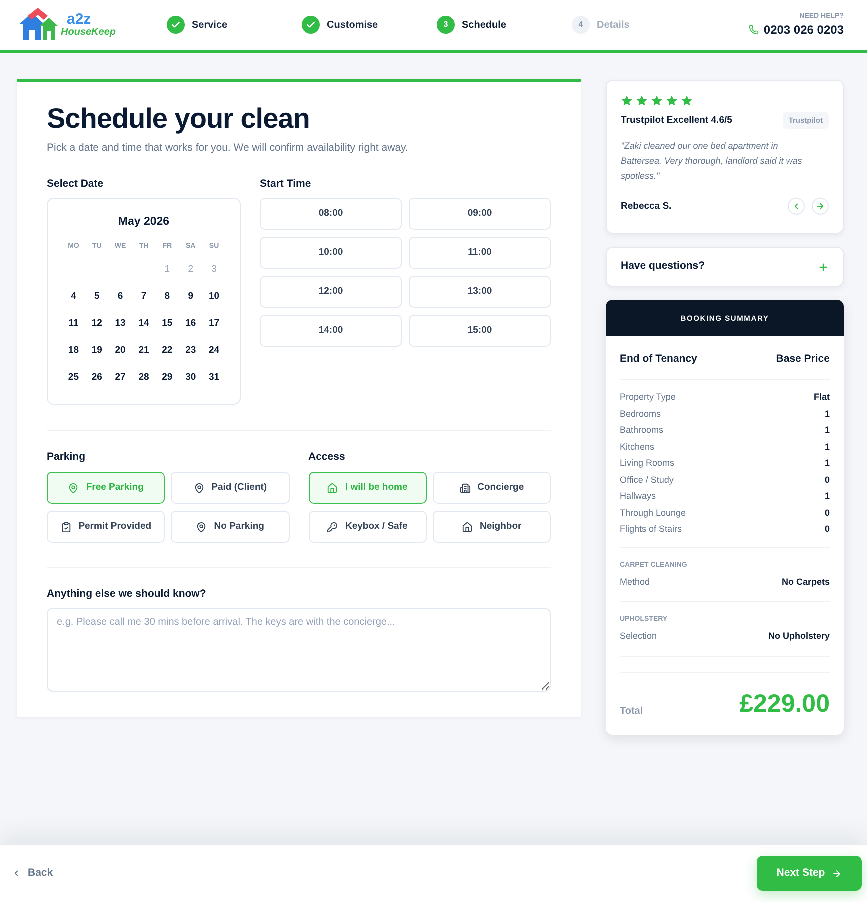  Describe the element at coordinates (753, 30) in the screenshot. I see `phone-icon` at that location.